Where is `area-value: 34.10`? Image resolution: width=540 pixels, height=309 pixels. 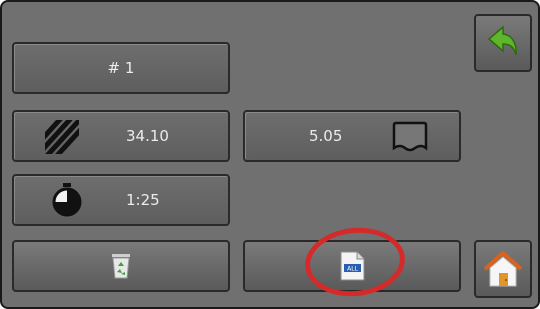
area-value: 34.10 is located at coordinates (147, 136).